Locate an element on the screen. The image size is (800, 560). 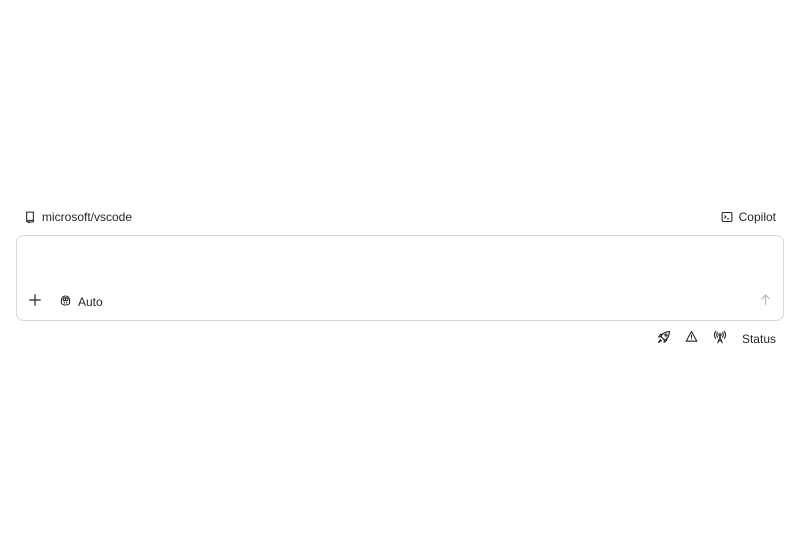
status-link: Status is located at coordinates (760, 339).